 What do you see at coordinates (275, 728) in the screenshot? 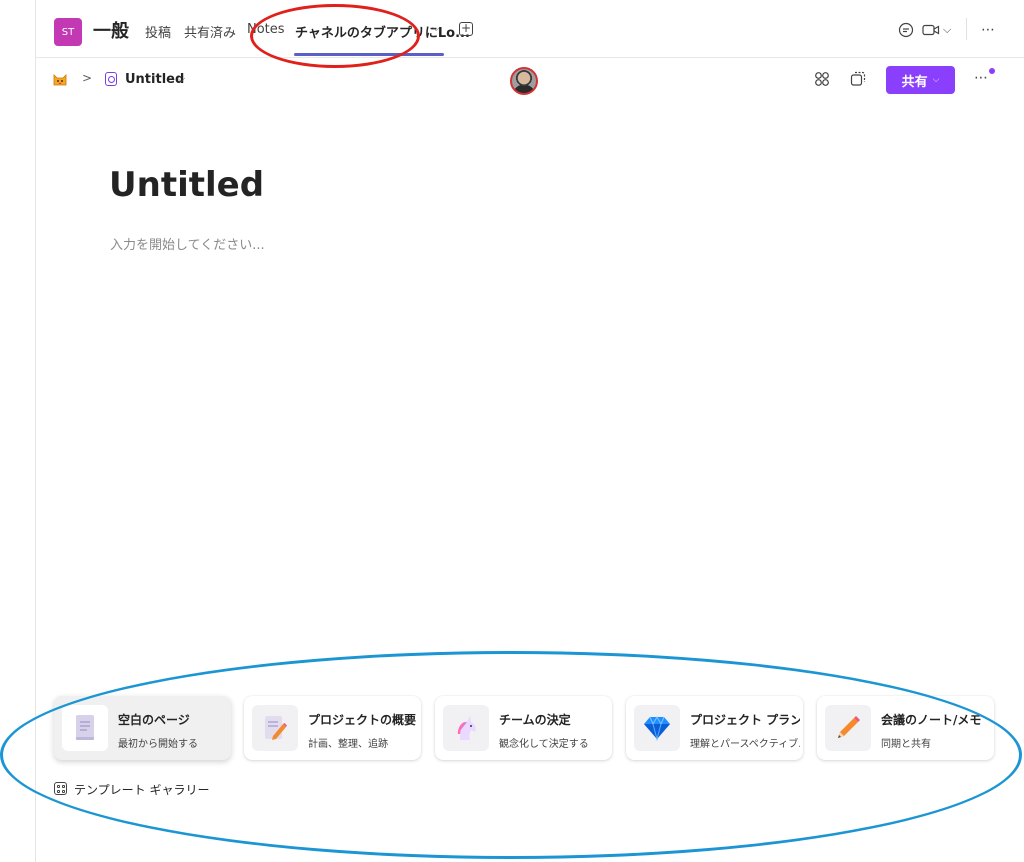
I see `note-pencil-icon` at bounding box center [275, 728].